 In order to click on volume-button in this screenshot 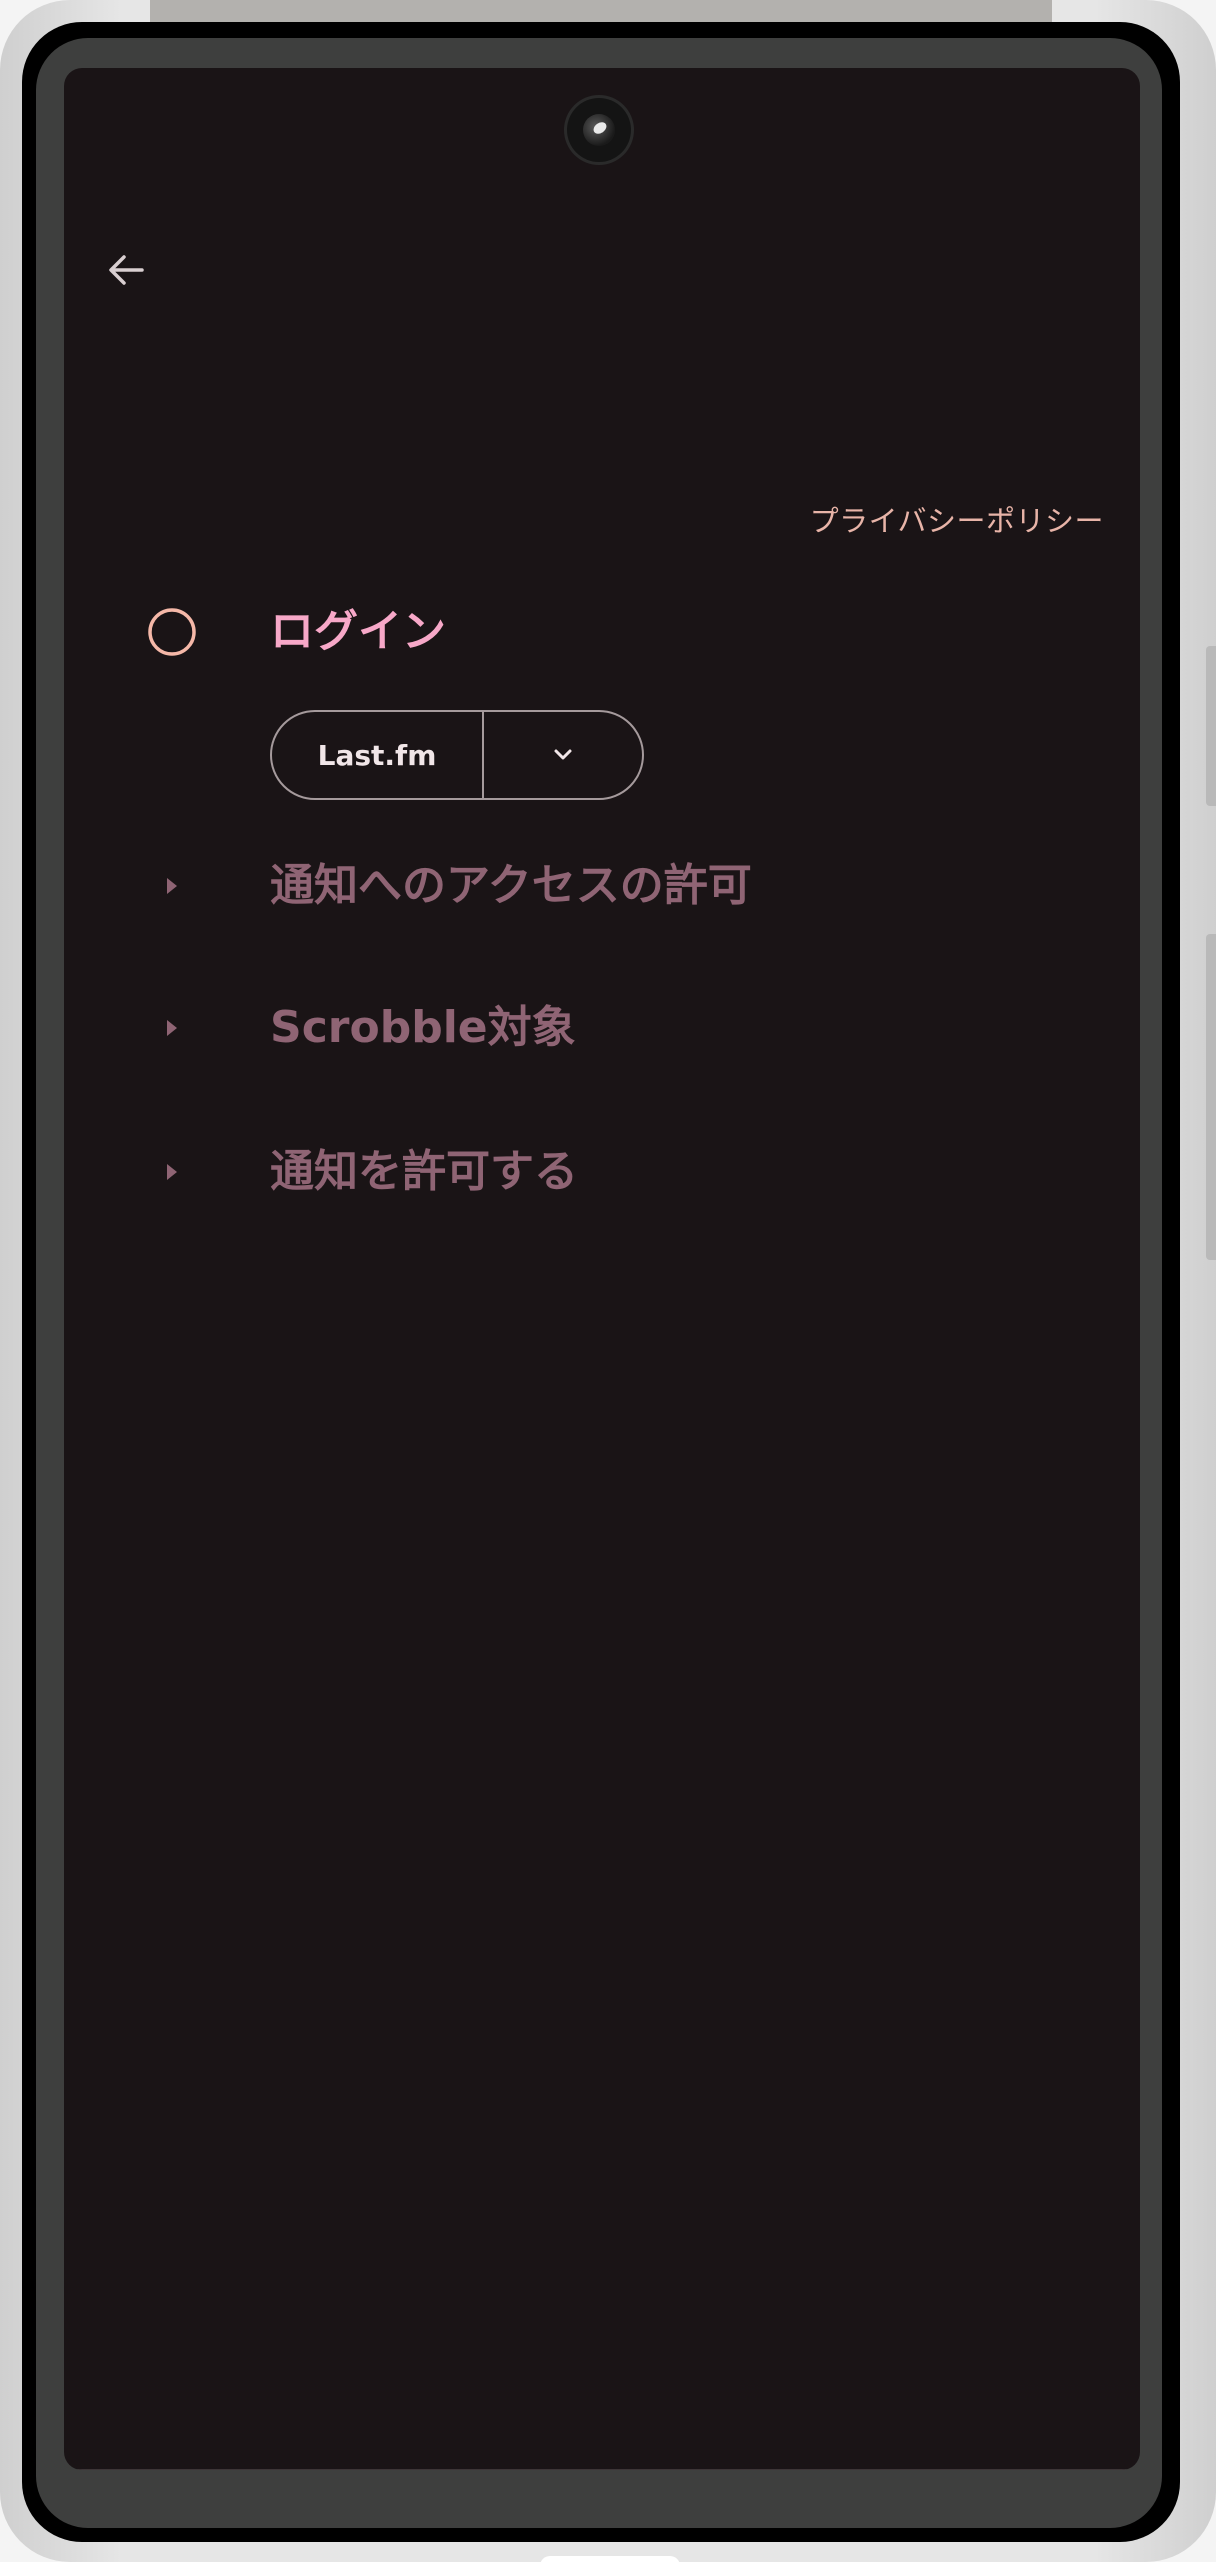, I will do `click(1211, 726)`.